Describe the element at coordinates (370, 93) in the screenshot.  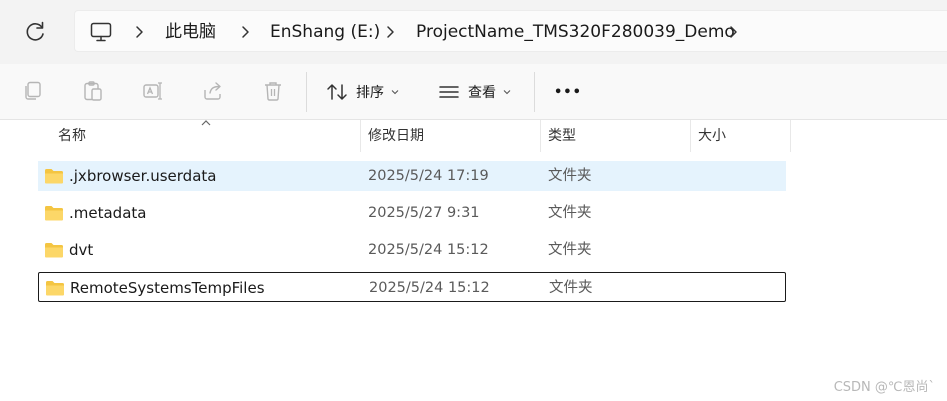
I see `sort-label: 排序` at that location.